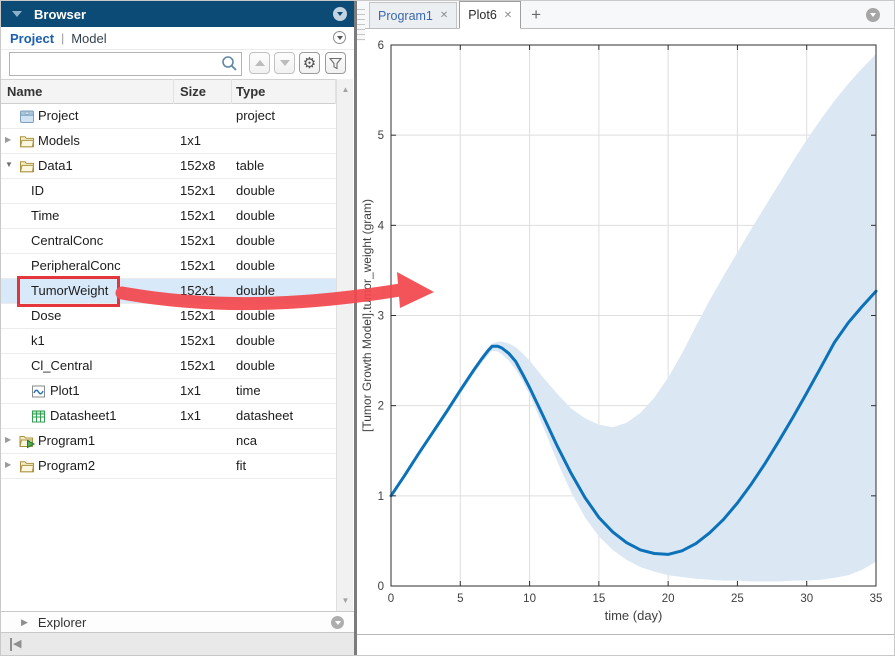  I want to click on y-tick-label: 4, so click(381, 226).